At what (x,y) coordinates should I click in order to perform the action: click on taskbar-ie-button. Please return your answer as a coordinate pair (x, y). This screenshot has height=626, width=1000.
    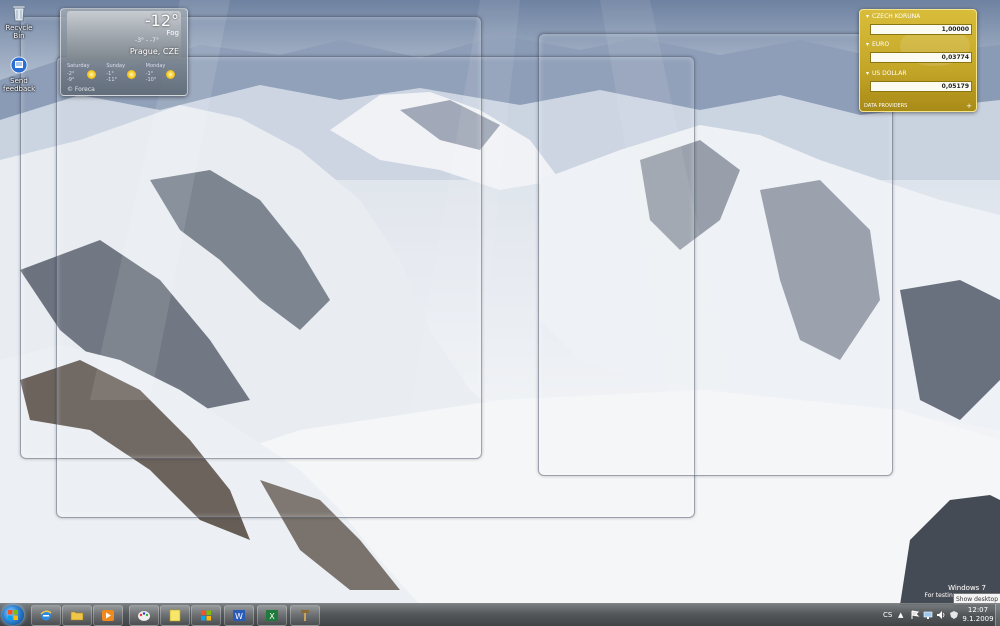
    Looking at the image, I should click on (46, 615).